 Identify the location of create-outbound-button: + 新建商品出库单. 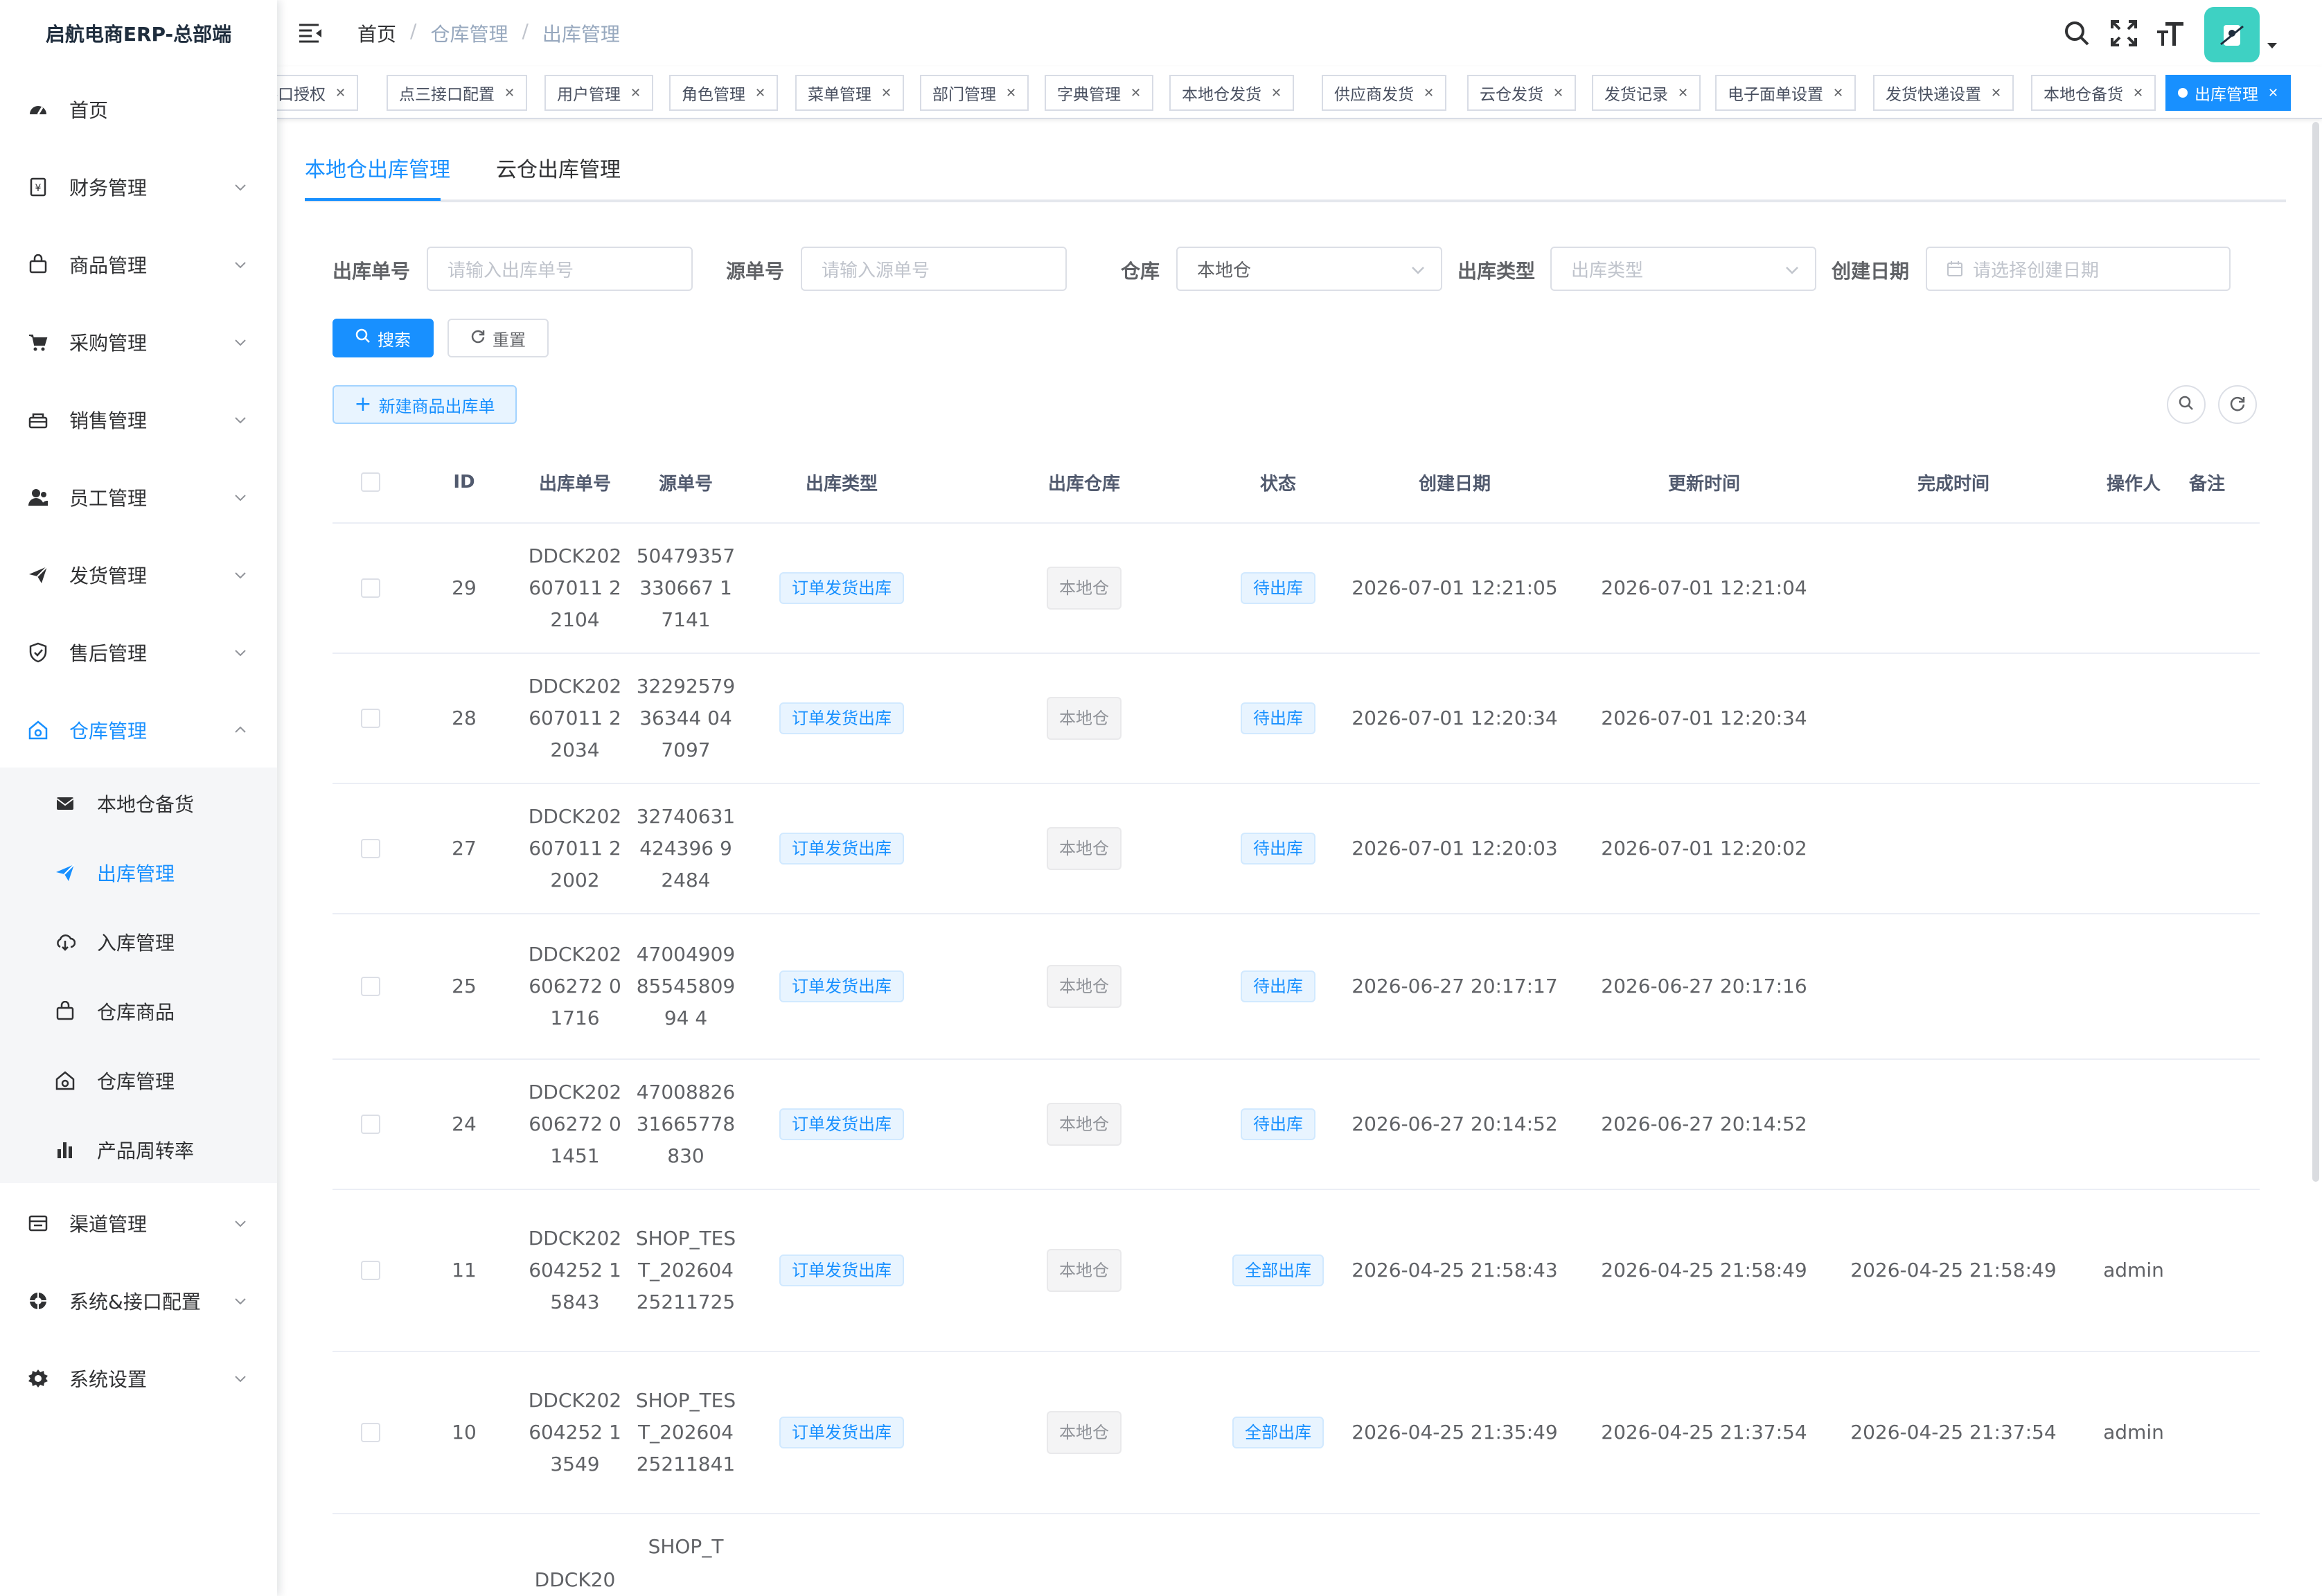
(425, 404).